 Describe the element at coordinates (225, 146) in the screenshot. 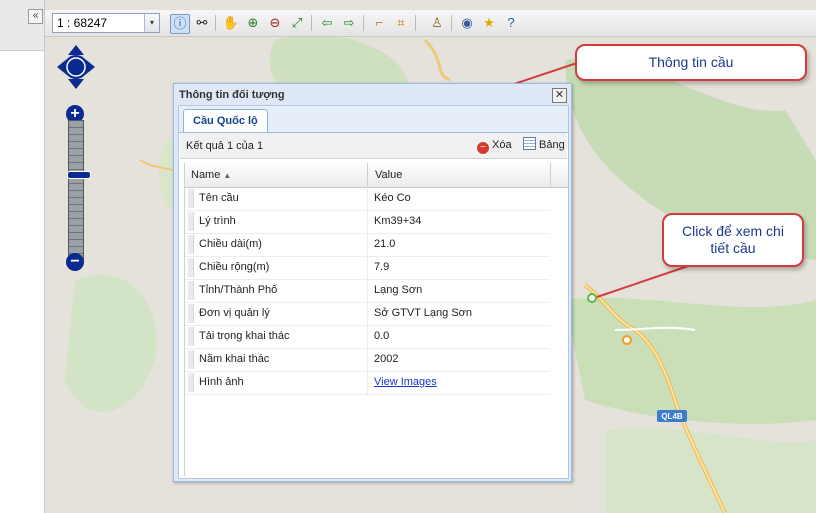

I see `result-count: Kết quả 1 của 1` at that location.